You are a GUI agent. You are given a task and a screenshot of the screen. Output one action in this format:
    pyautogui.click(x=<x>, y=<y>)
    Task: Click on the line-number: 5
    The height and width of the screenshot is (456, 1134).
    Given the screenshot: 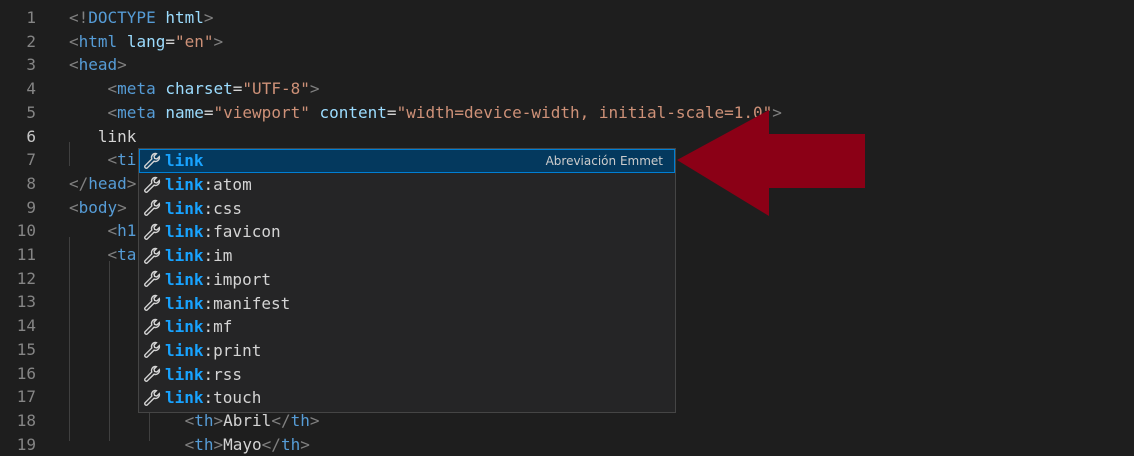 What is the action you would take?
    pyautogui.click(x=31, y=112)
    